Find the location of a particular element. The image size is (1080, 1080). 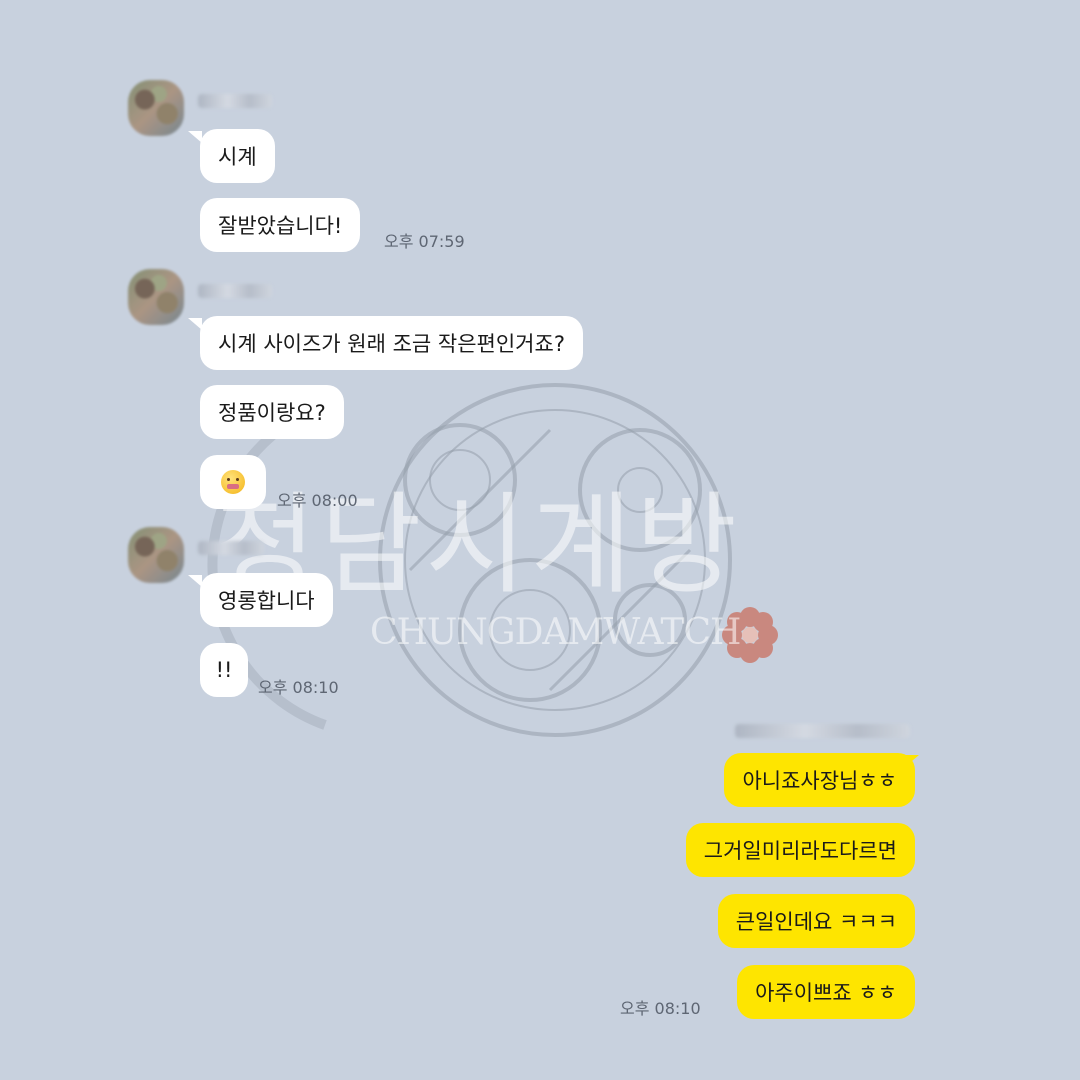

incoming-message-bubble: 시계 사이즈가 원래 조금 작은편인거죠? is located at coordinates (391, 343).